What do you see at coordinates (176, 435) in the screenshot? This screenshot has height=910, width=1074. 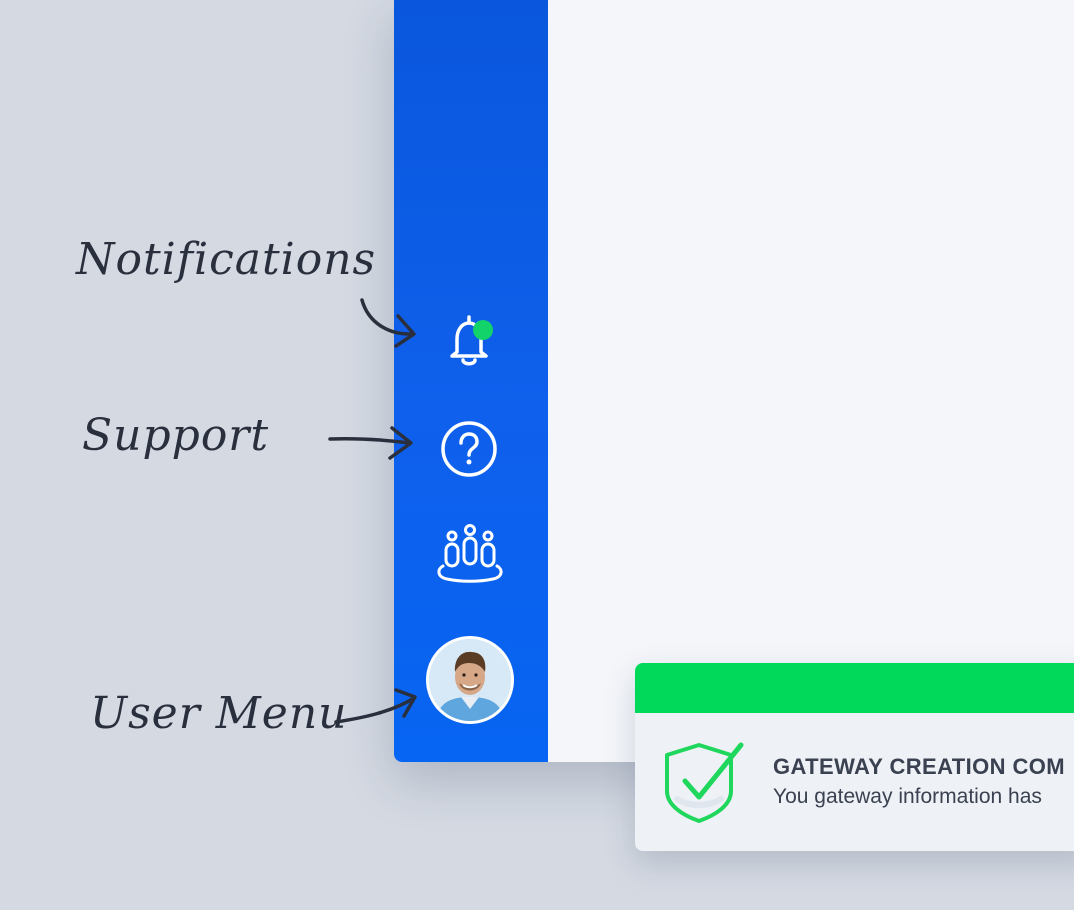 I see `annotation-support: Support` at bounding box center [176, 435].